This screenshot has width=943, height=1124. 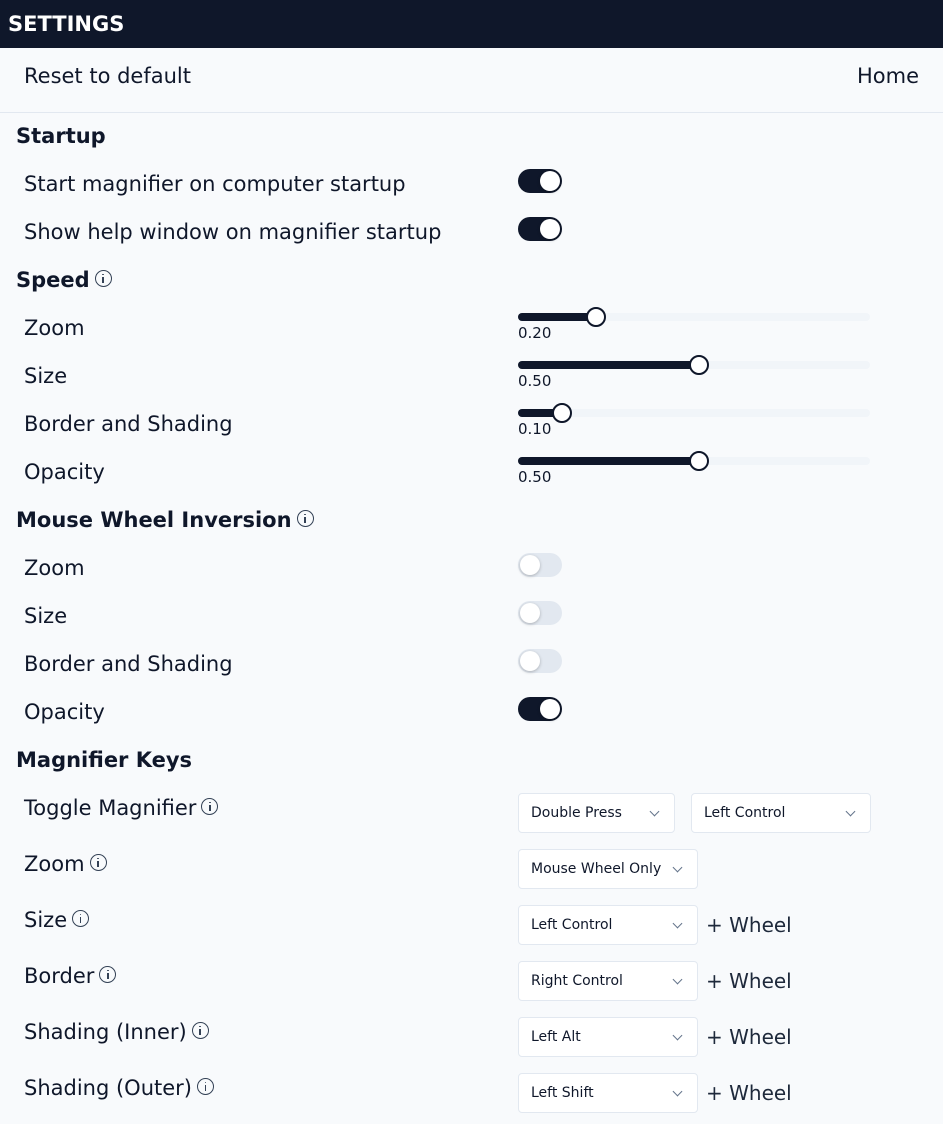 I want to click on inversion-border-shading-label: Border and Shading, so click(x=128, y=664).